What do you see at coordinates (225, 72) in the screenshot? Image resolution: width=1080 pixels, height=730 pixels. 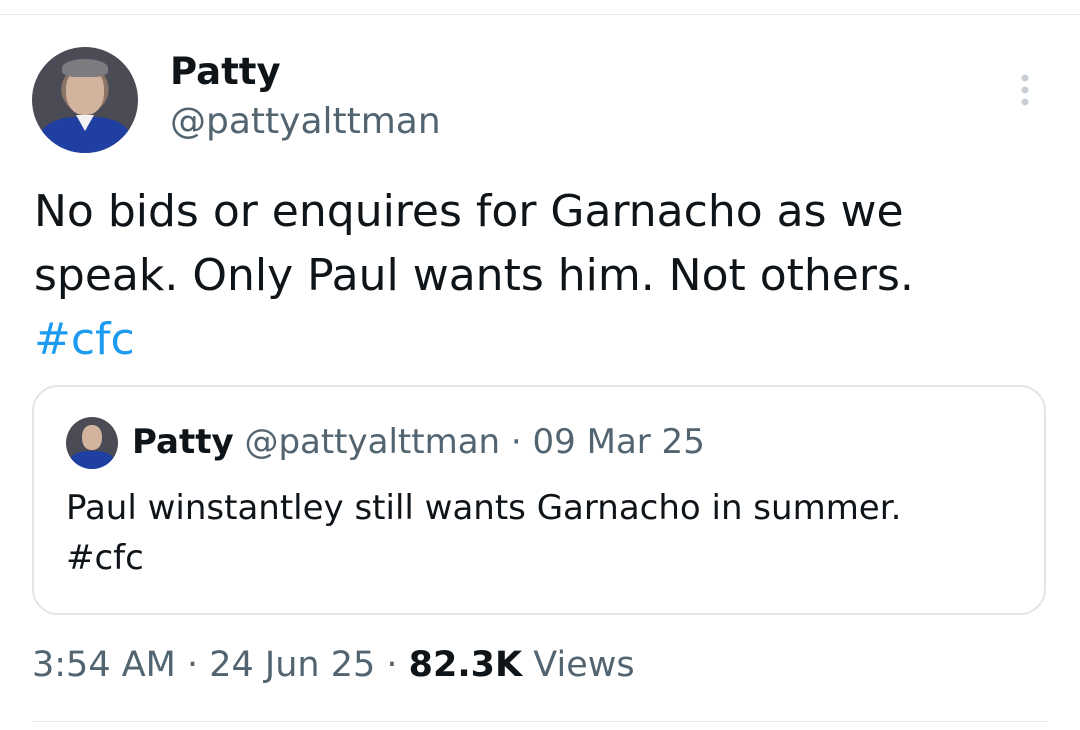 I see `author-name: Patty` at bounding box center [225, 72].